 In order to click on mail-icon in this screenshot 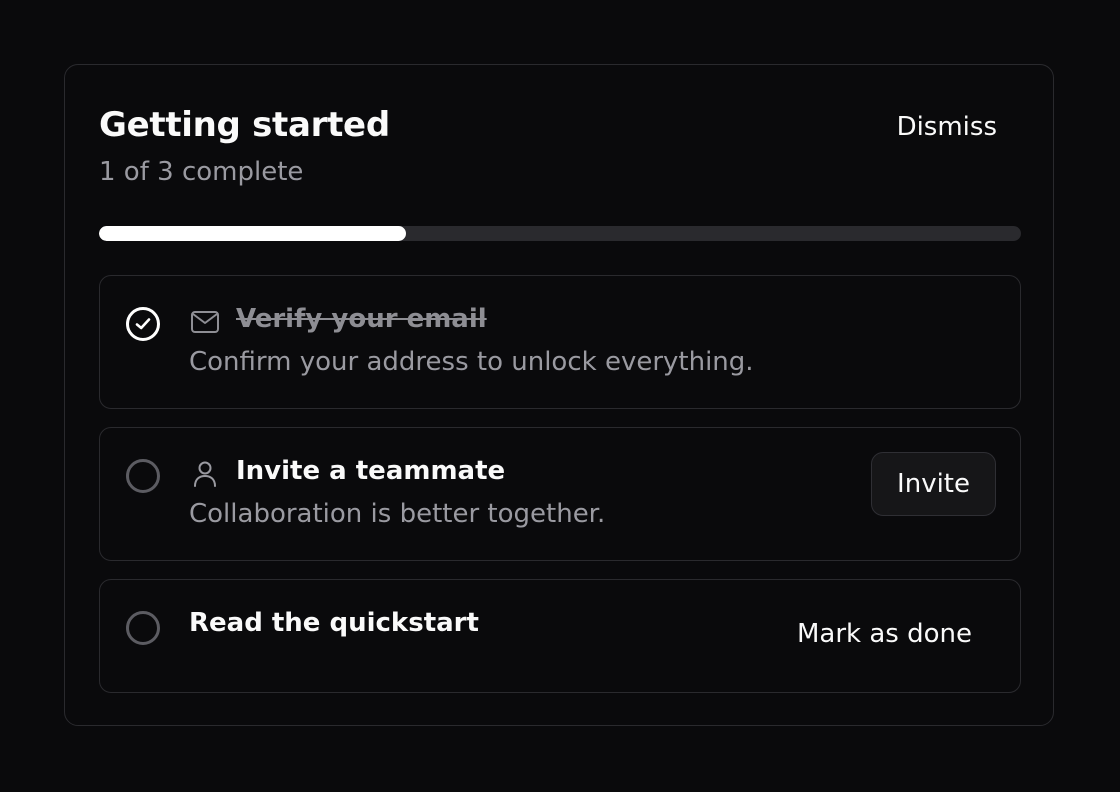, I will do `click(205, 322)`.